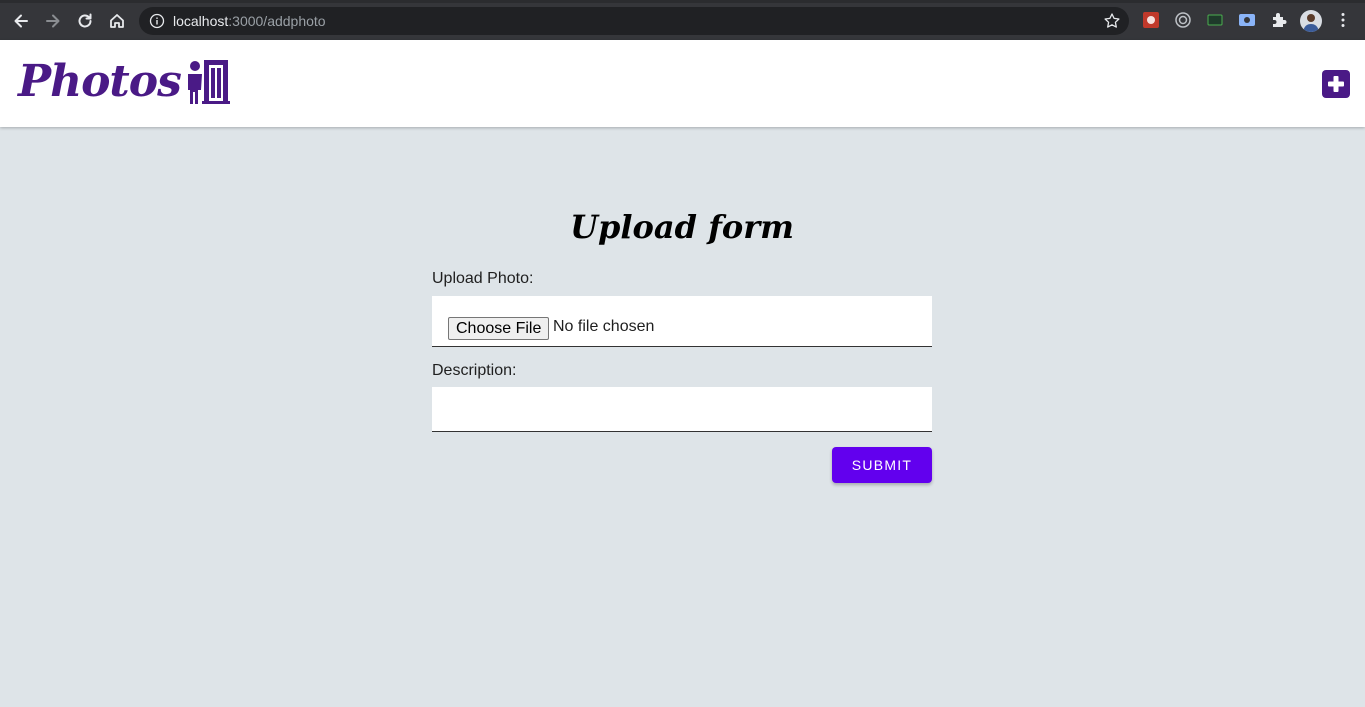 Image resolution: width=1365 pixels, height=707 pixels. Describe the element at coordinates (201, 21) in the screenshot. I see `url-host: localhost` at that location.